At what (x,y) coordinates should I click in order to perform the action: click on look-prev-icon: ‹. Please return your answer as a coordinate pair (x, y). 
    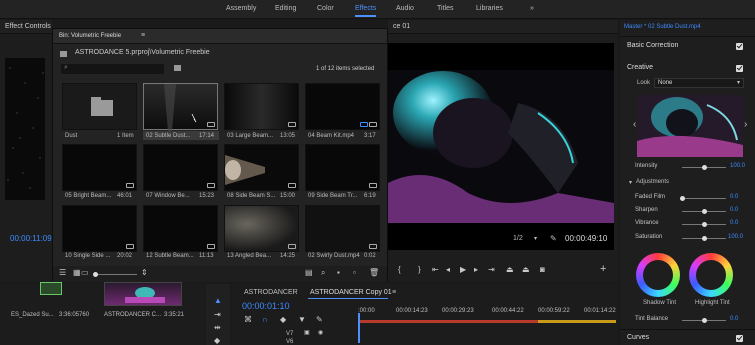
    Looking at the image, I should click on (634, 124).